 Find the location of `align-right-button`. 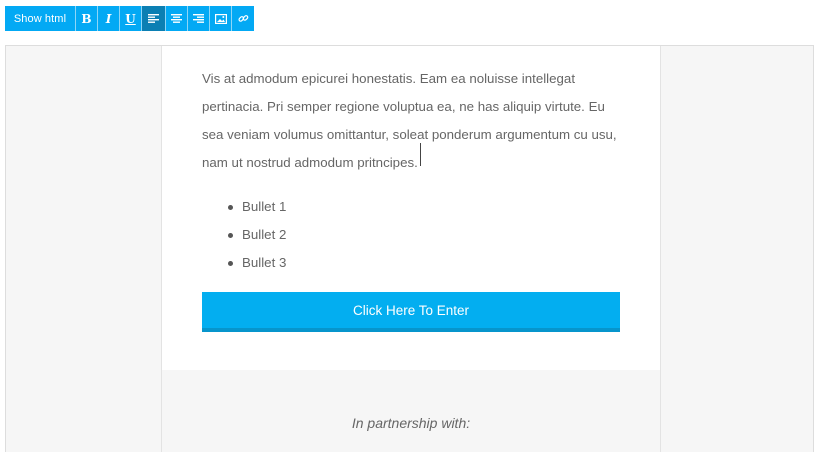

align-right-button is located at coordinates (199, 18).